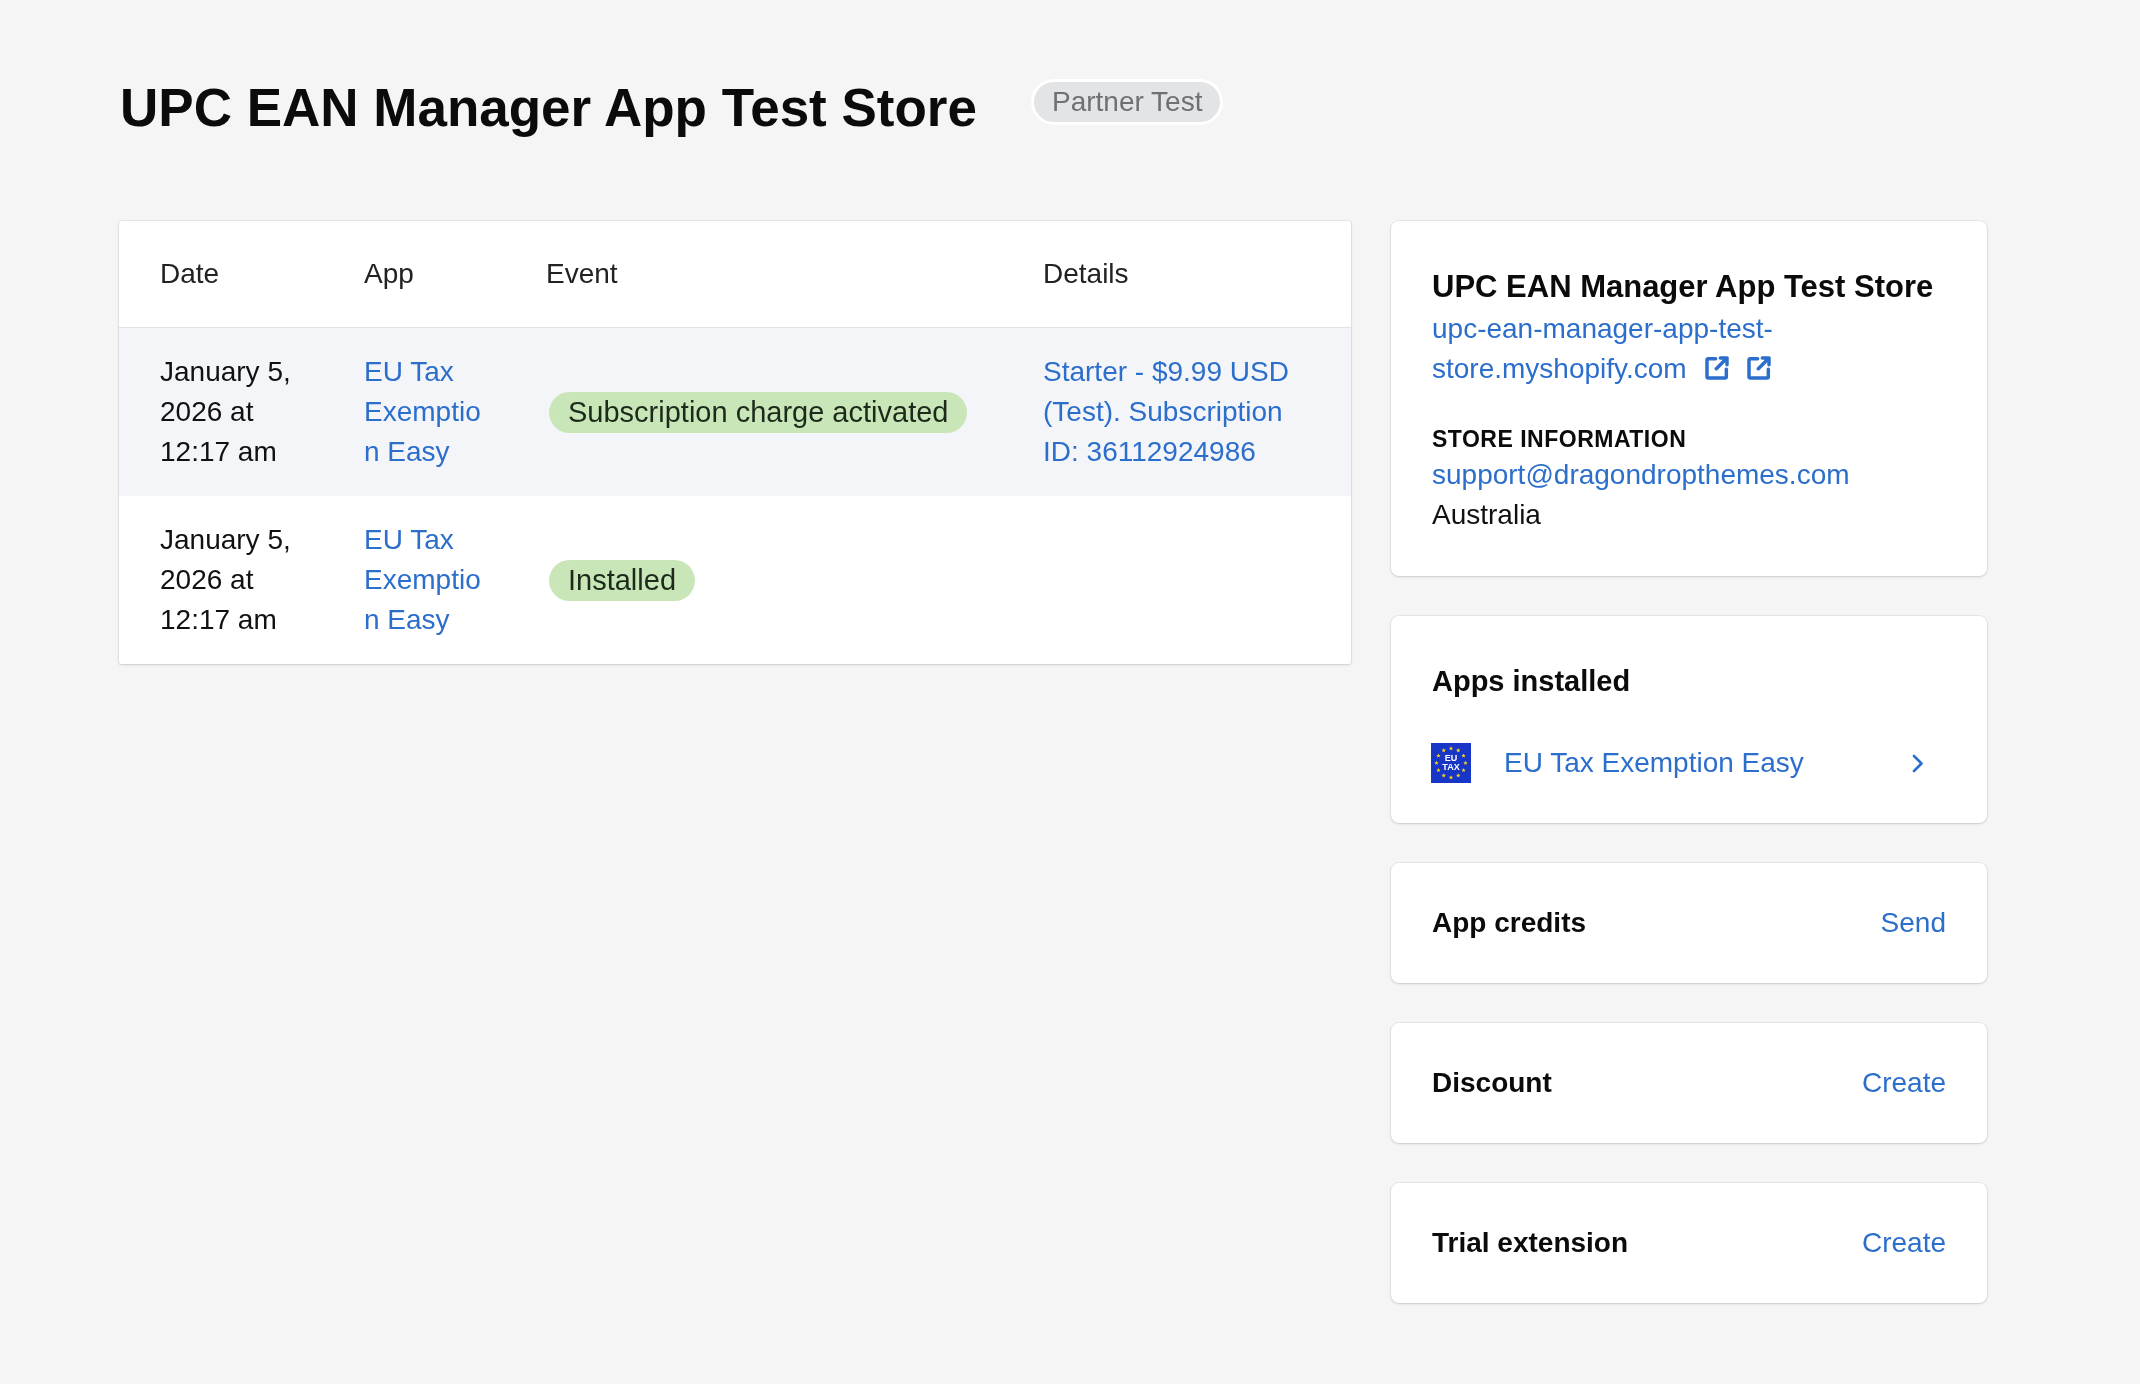 This screenshot has height=1384, width=2140. Describe the element at coordinates (1560, 439) in the screenshot. I see `section-label: STORE INFORMATION` at that location.